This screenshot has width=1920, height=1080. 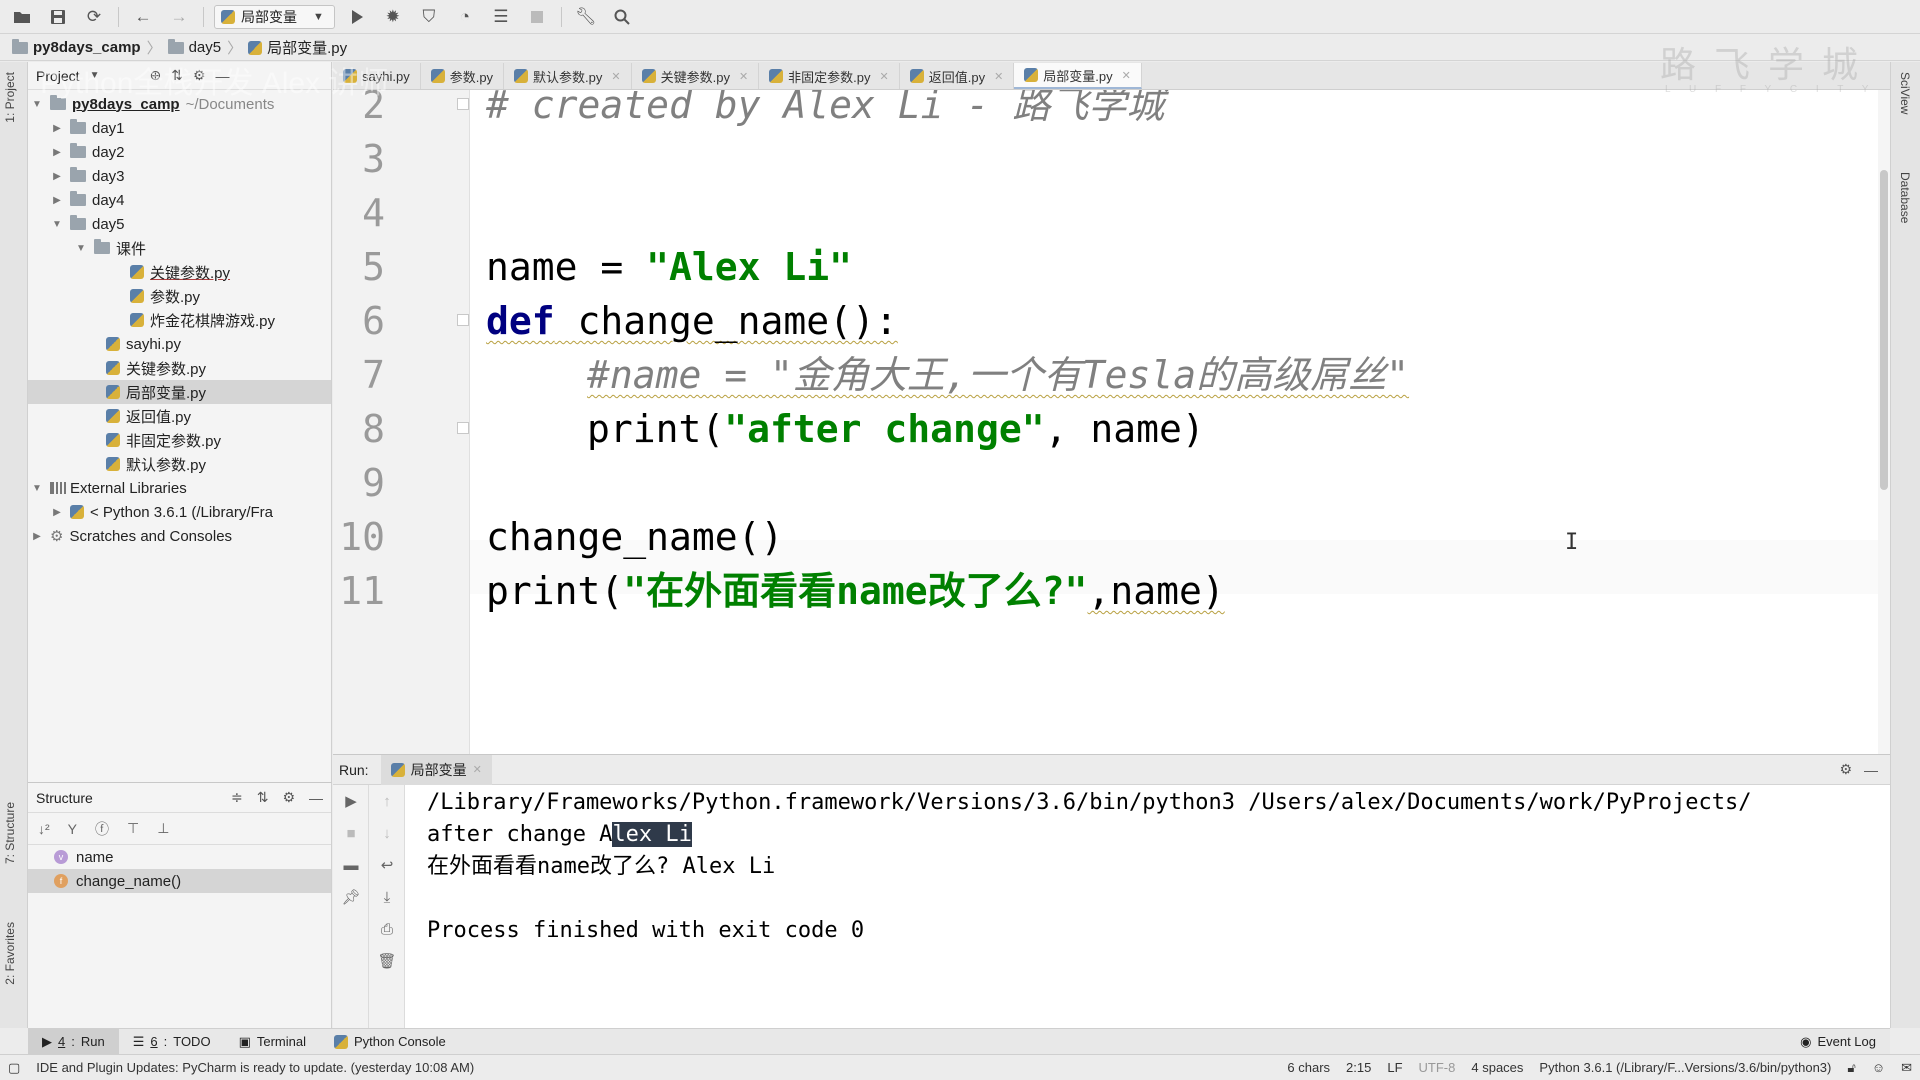 I want to click on collapse-down-icon: ⊥, so click(x=163, y=828).